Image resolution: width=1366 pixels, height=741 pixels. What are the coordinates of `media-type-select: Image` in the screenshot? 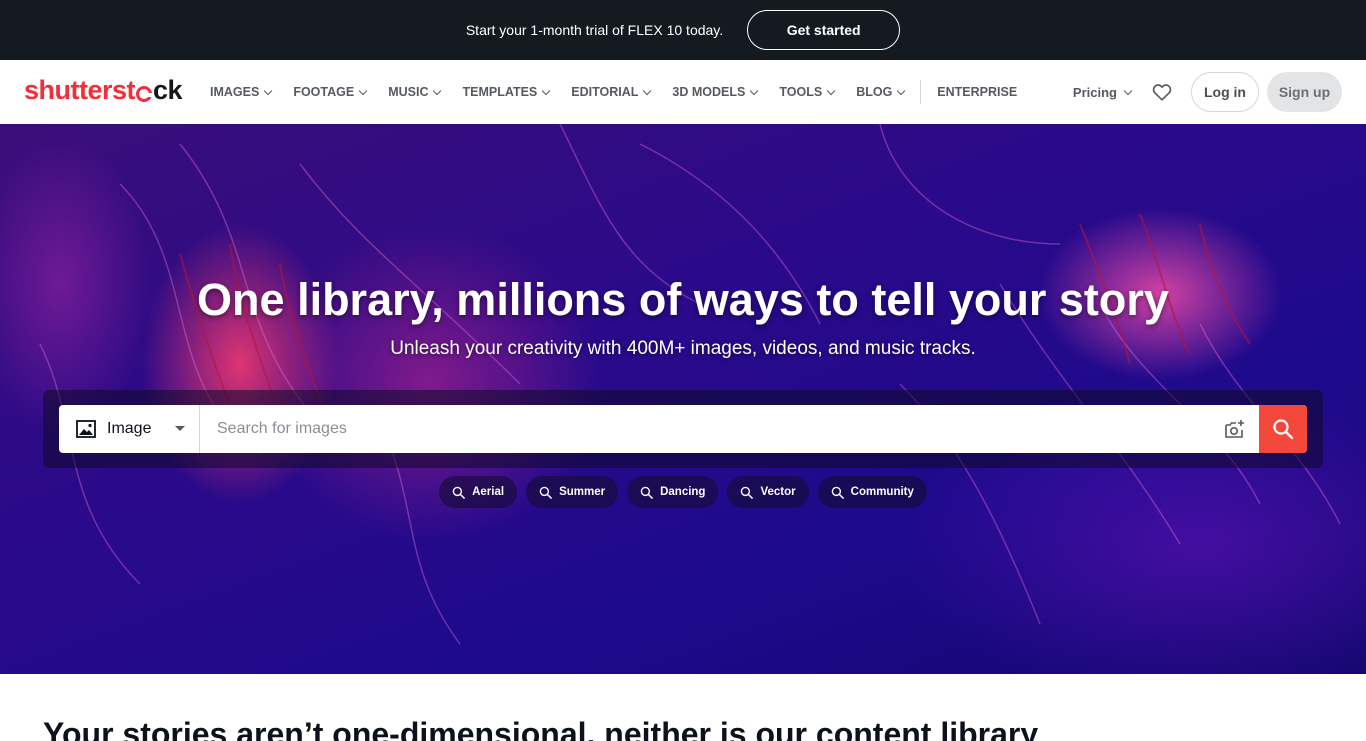 It's located at (129, 429).